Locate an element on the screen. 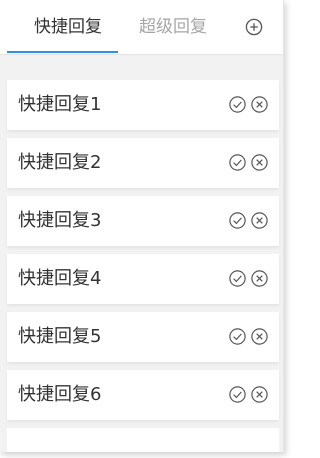  tab-super-reply: 超级回复 is located at coordinates (173, 27).